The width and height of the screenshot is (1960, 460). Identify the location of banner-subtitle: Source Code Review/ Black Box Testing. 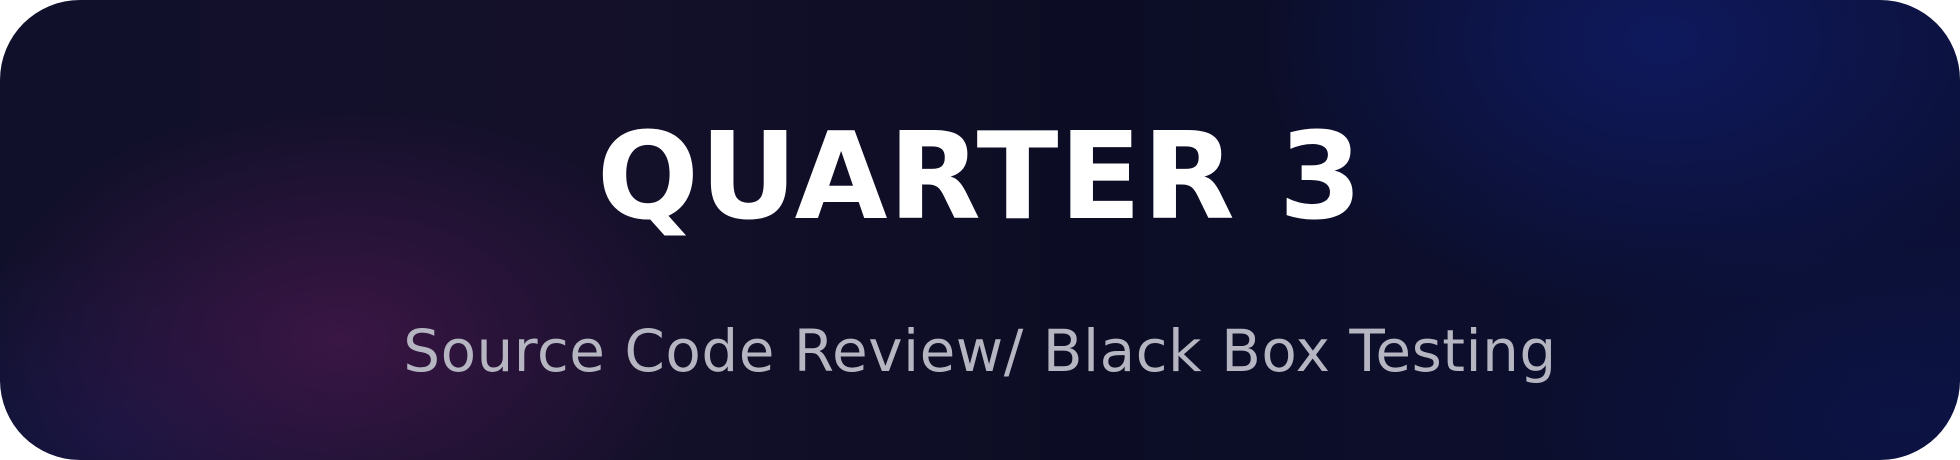
(980, 351).